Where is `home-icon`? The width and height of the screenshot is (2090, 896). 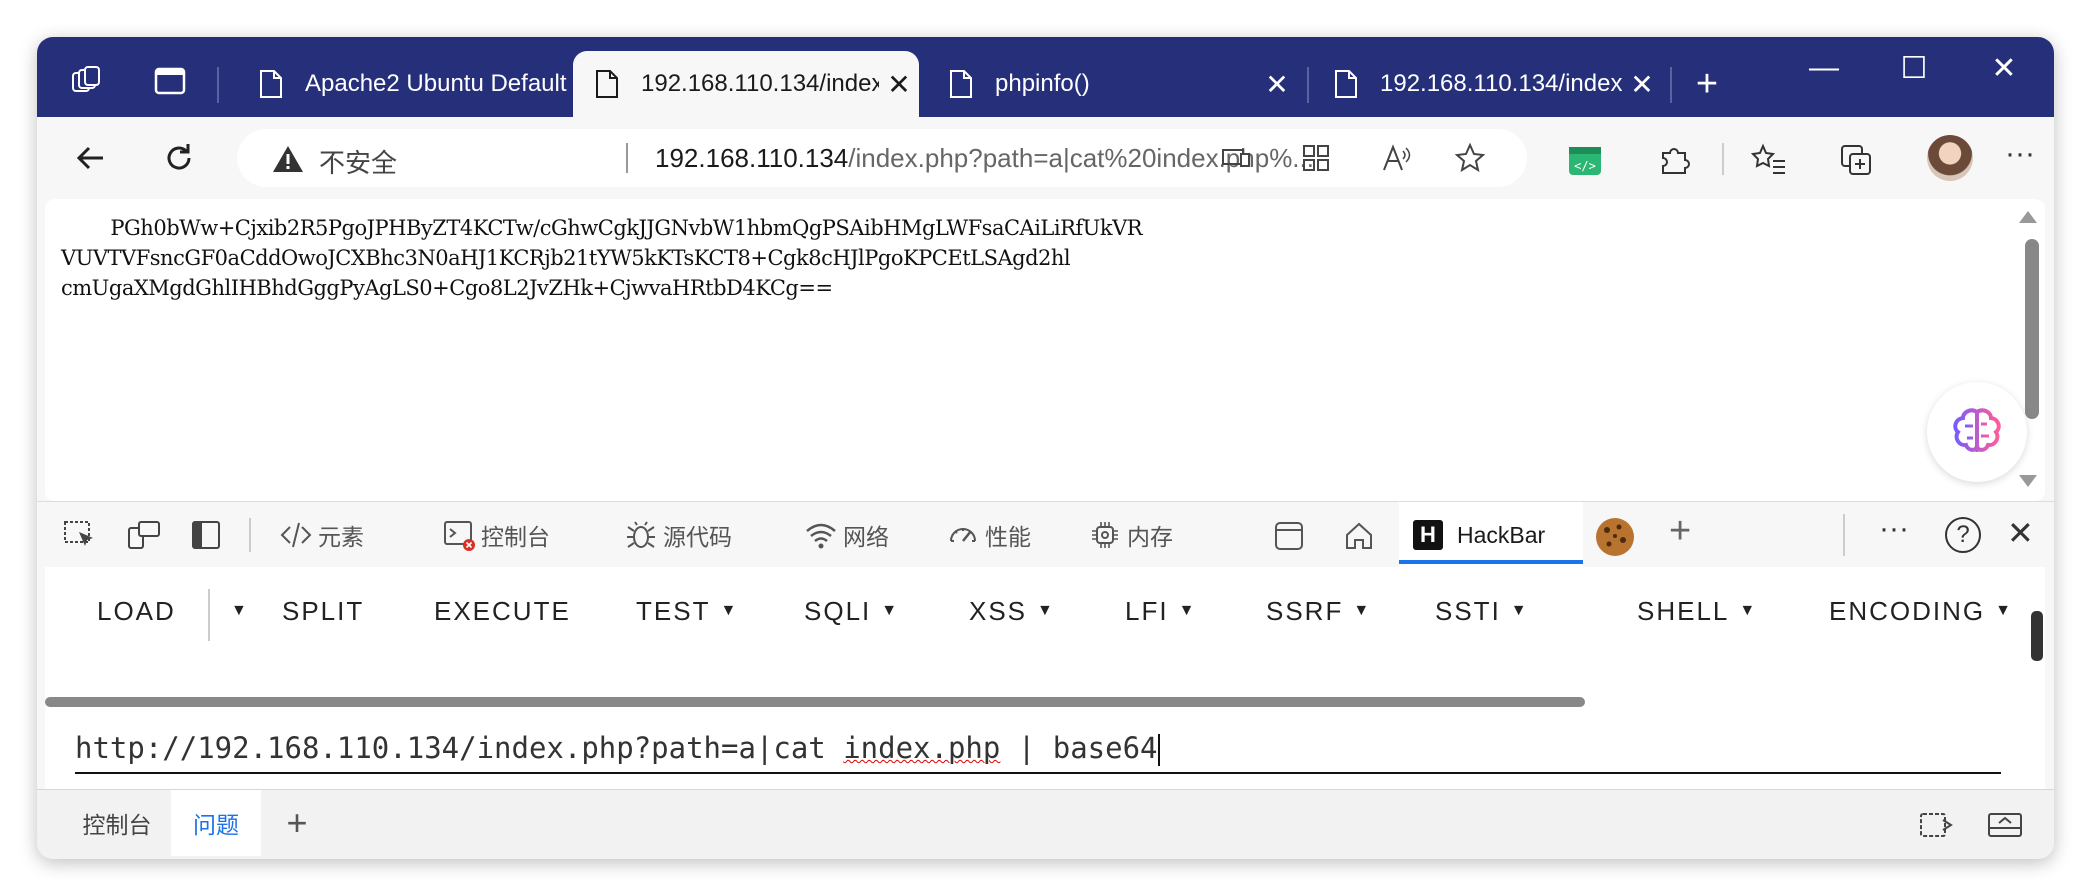
home-icon is located at coordinates (1359, 536).